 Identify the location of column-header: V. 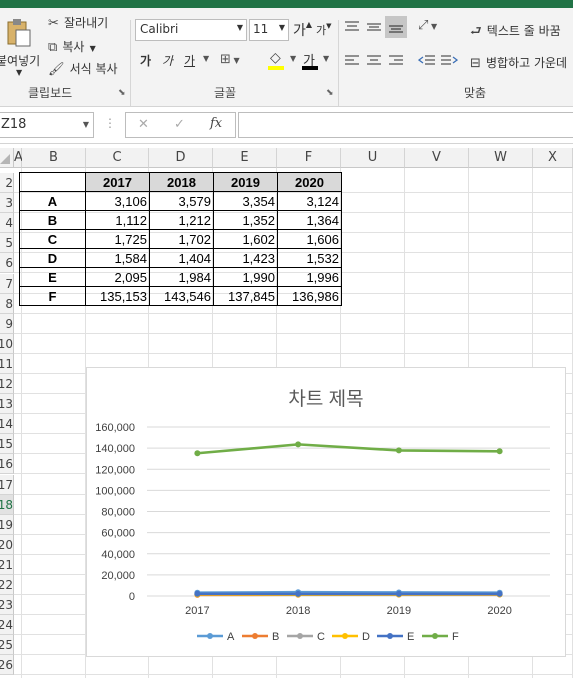
(437, 158).